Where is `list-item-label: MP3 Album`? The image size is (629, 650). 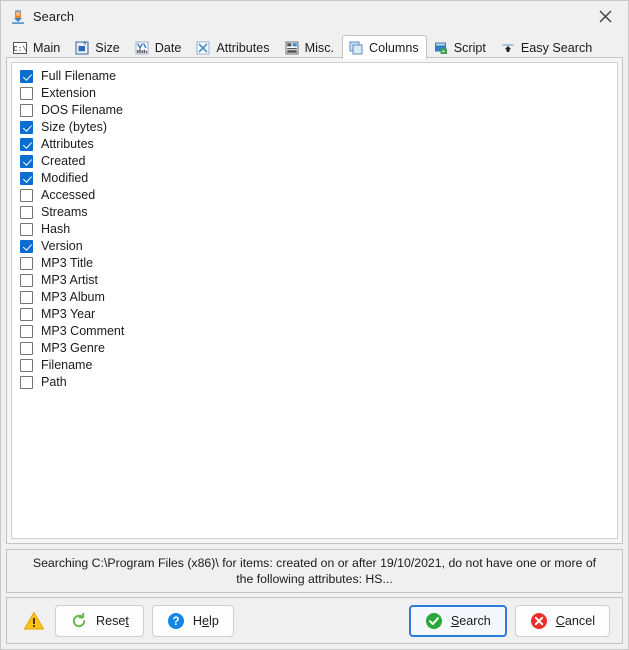 list-item-label: MP3 Album is located at coordinates (73, 297).